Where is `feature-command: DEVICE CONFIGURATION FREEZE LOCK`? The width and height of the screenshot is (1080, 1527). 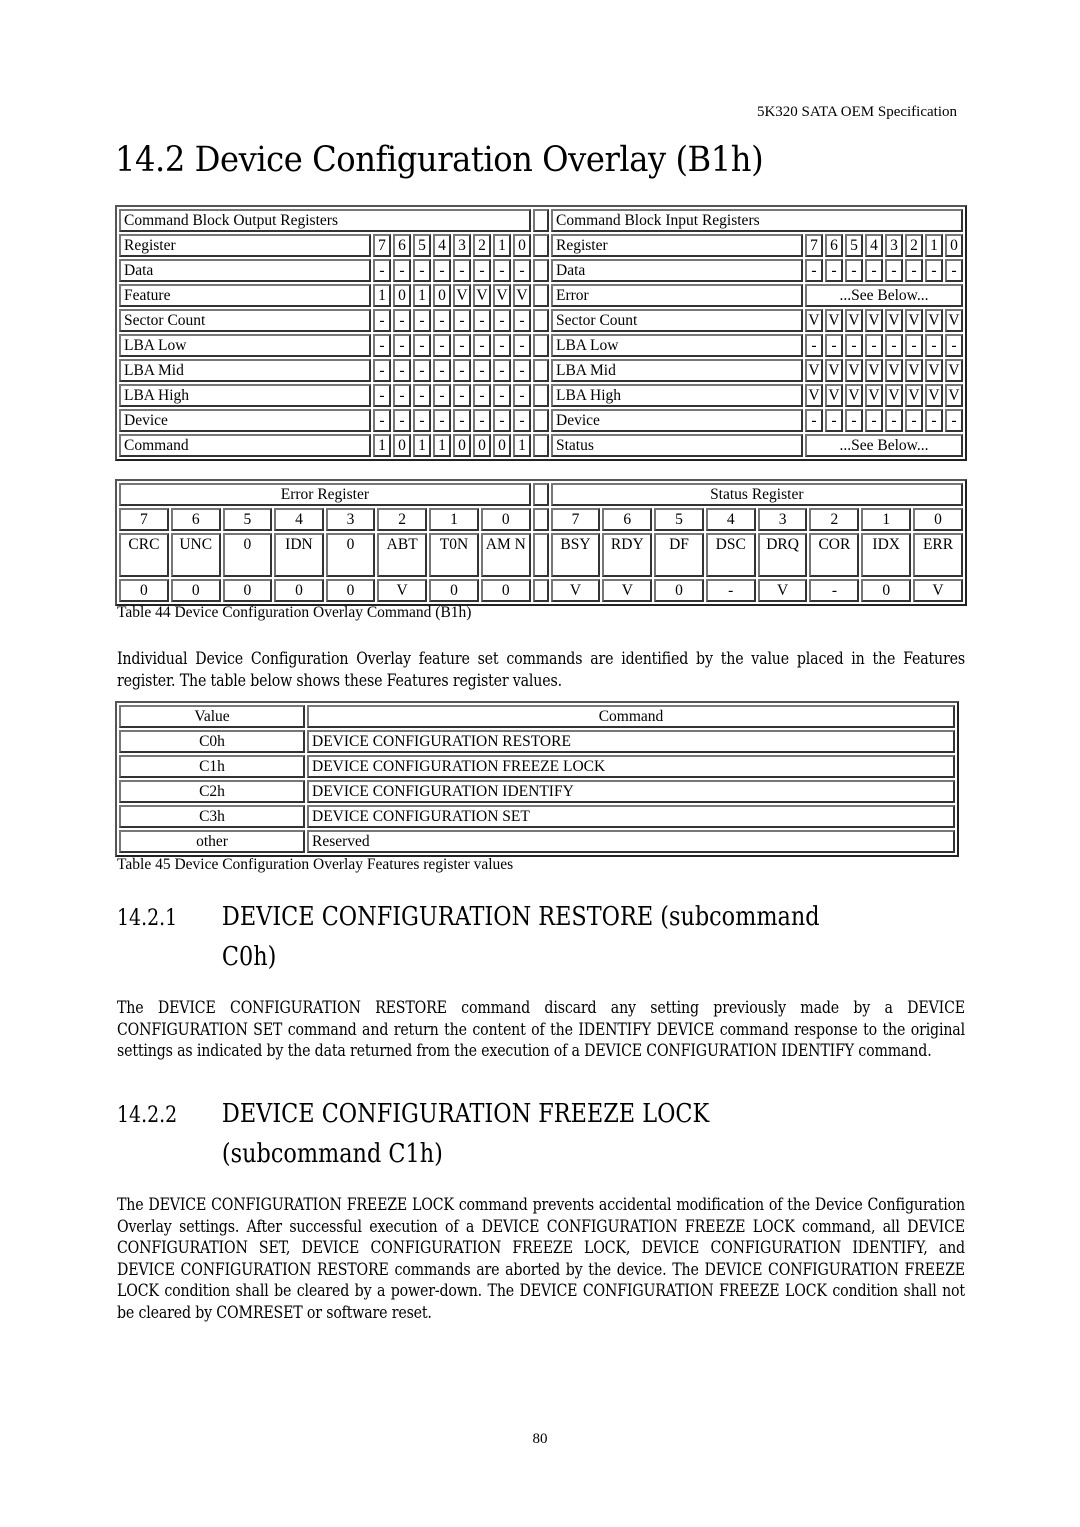
feature-command: DEVICE CONFIGURATION FREEZE LOCK is located at coordinates (631, 766).